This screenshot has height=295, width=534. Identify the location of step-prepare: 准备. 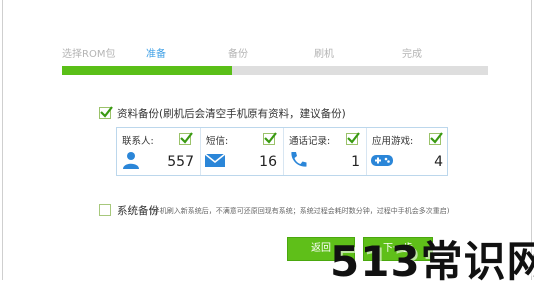
(156, 54).